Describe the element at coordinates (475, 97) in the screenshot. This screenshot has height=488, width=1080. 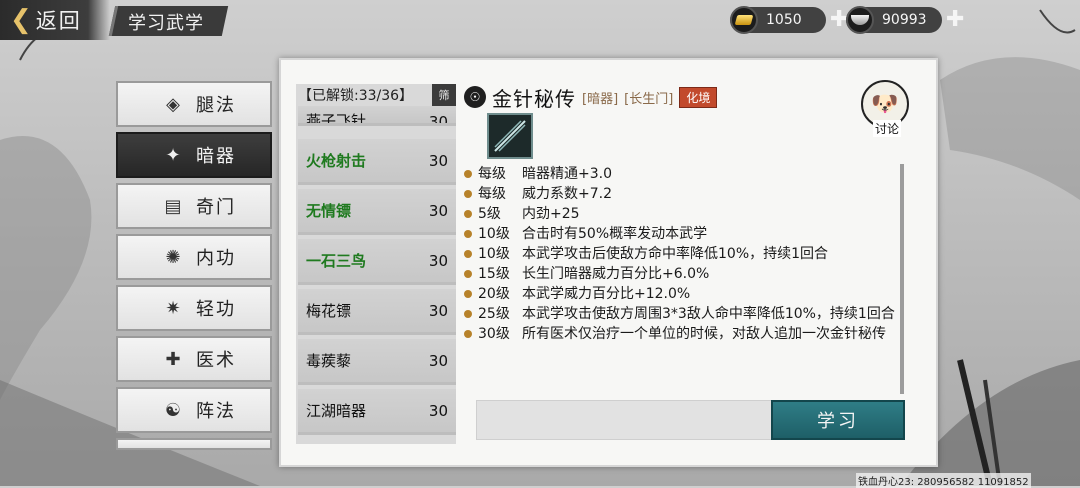
I see `martial-art-icon: ☉` at that location.